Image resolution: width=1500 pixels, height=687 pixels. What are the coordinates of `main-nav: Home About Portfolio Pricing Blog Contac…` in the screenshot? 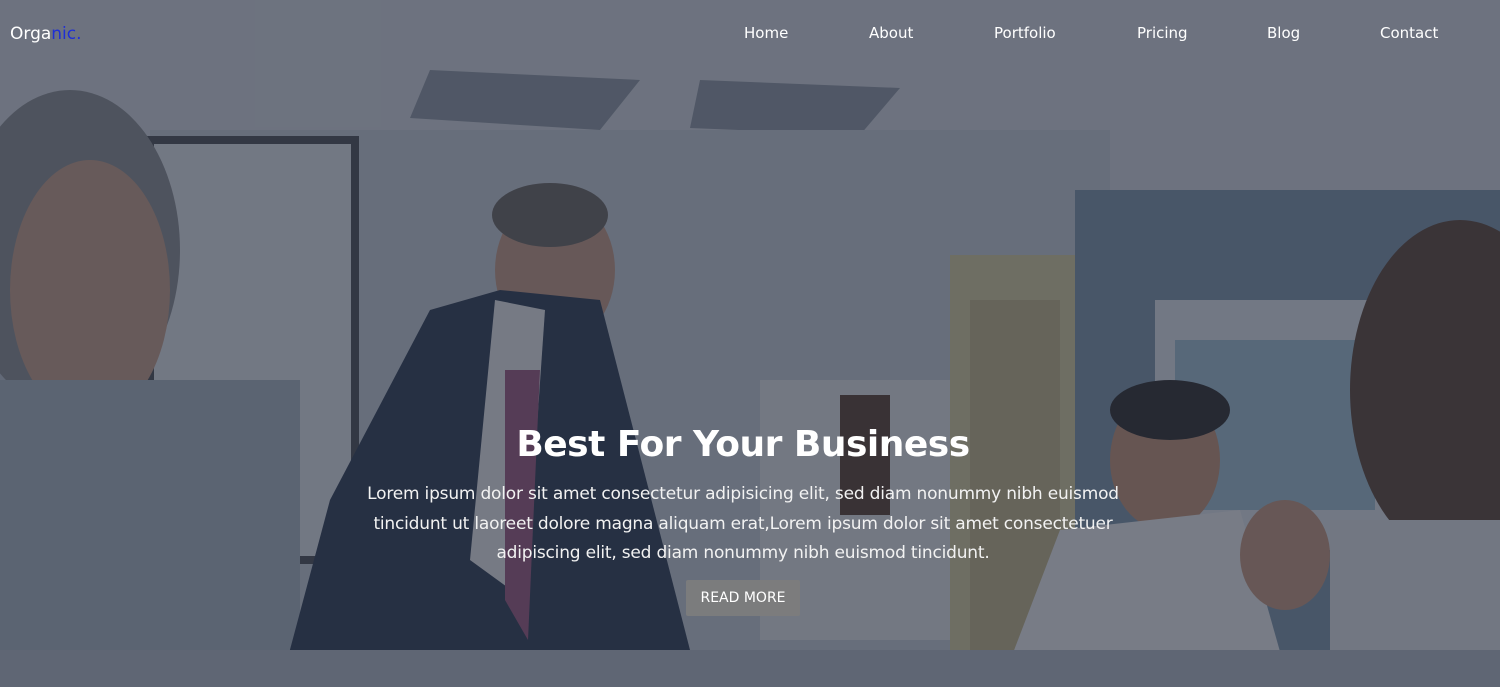 It's located at (750, 35).